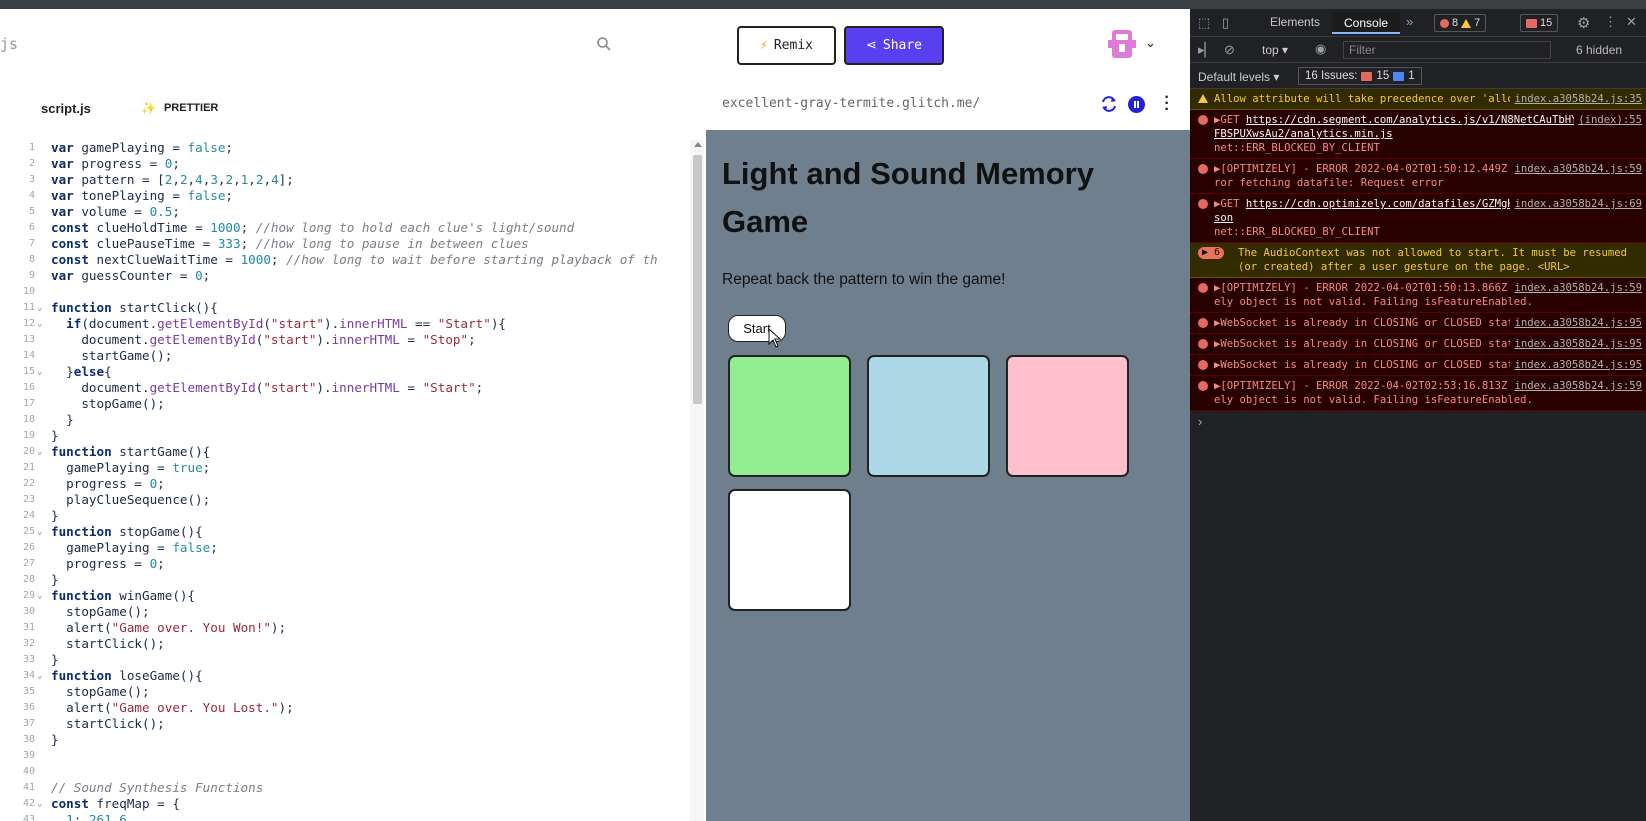 The image size is (1646, 821). What do you see at coordinates (179, 108) in the screenshot?
I see `prettier-button: ✨ PRETTIER` at bounding box center [179, 108].